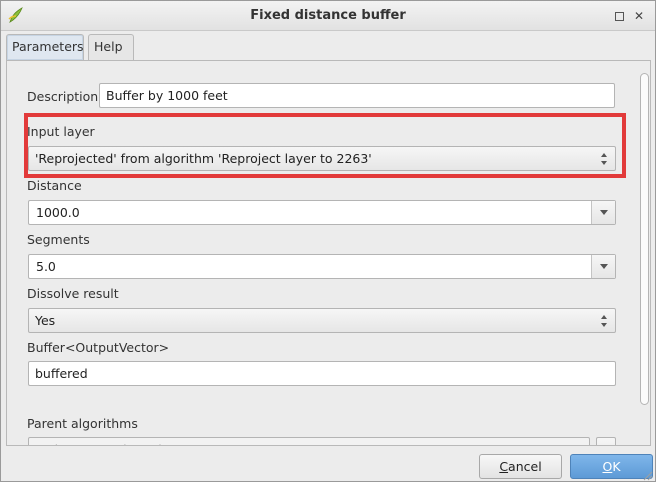 The width and height of the screenshot is (656, 482). Describe the element at coordinates (58, 212) in the screenshot. I see `distance-value: 1000.0` at that location.